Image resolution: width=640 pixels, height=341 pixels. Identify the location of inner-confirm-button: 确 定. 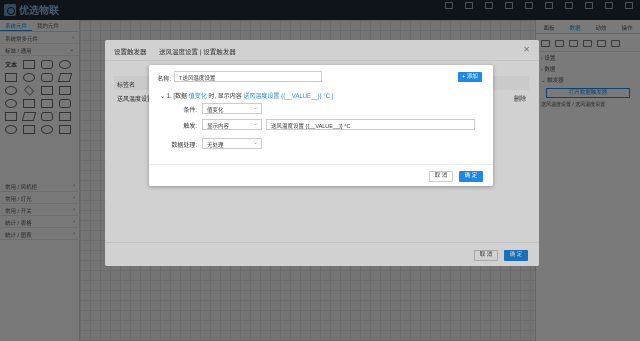
(471, 176).